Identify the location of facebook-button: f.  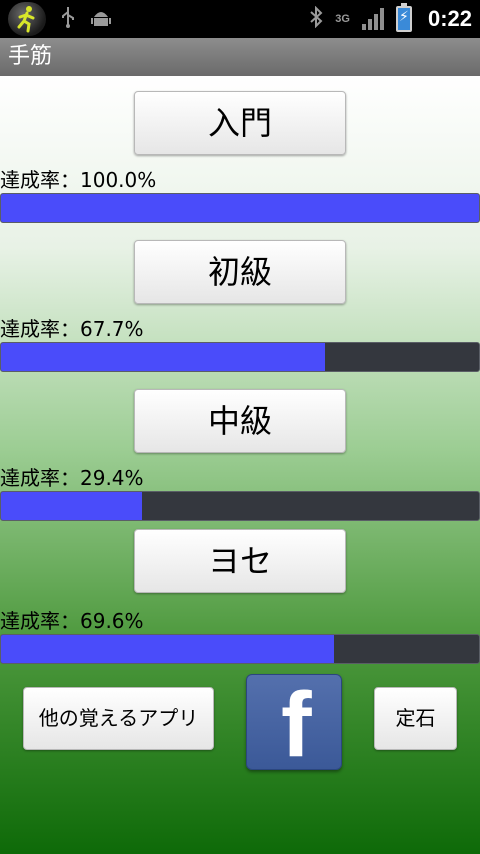
(294, 725).